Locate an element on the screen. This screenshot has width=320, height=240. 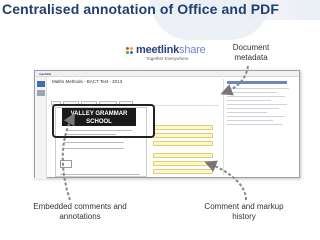
metadata-panel is located at coordinates (261, 127).